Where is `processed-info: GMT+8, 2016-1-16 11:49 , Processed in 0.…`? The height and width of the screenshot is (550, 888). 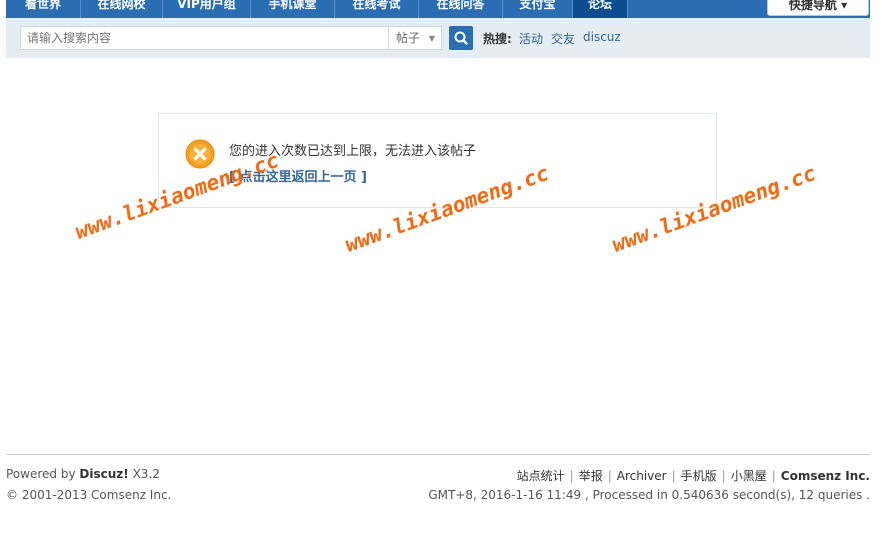 processed-info: GMT+8, 2016-1-16 11:49 , Processed in 0.… is located at coordinates (649, 495).